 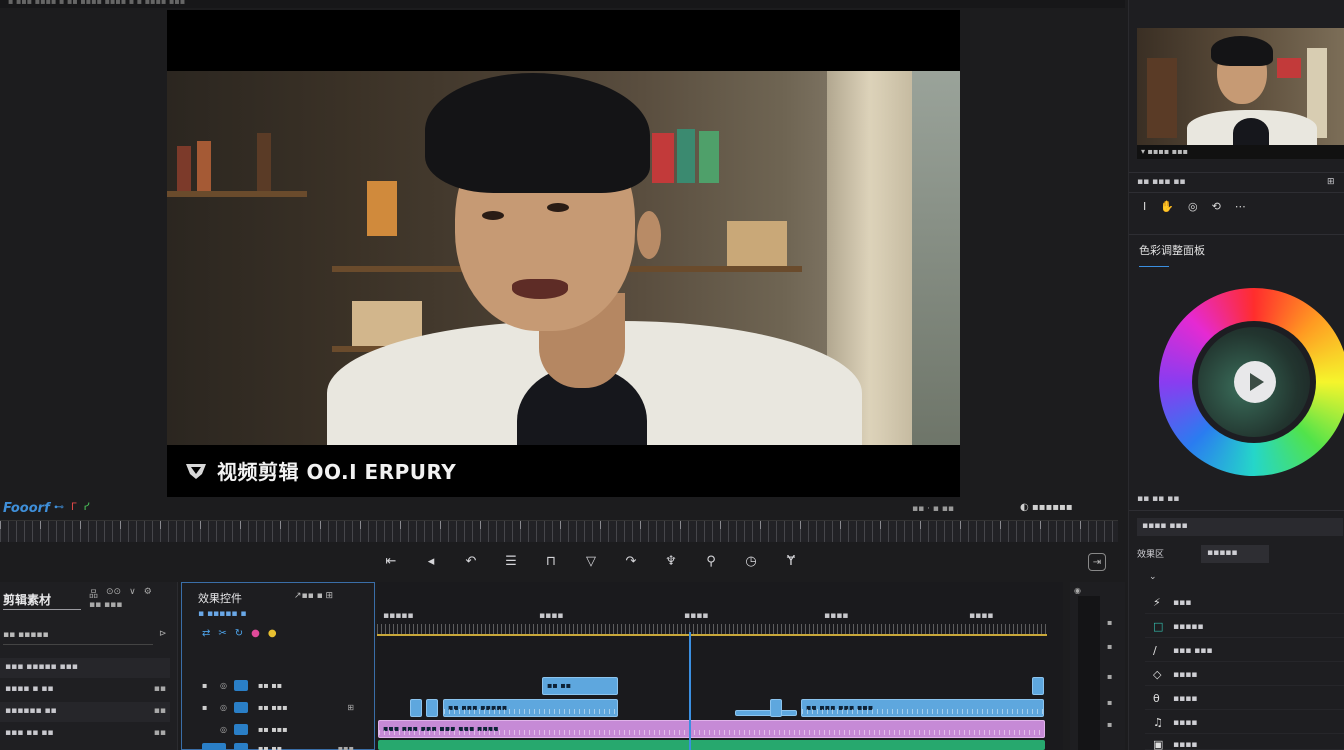 I want to click on monitor-scrub-ruler, so click(x=559, y=531).